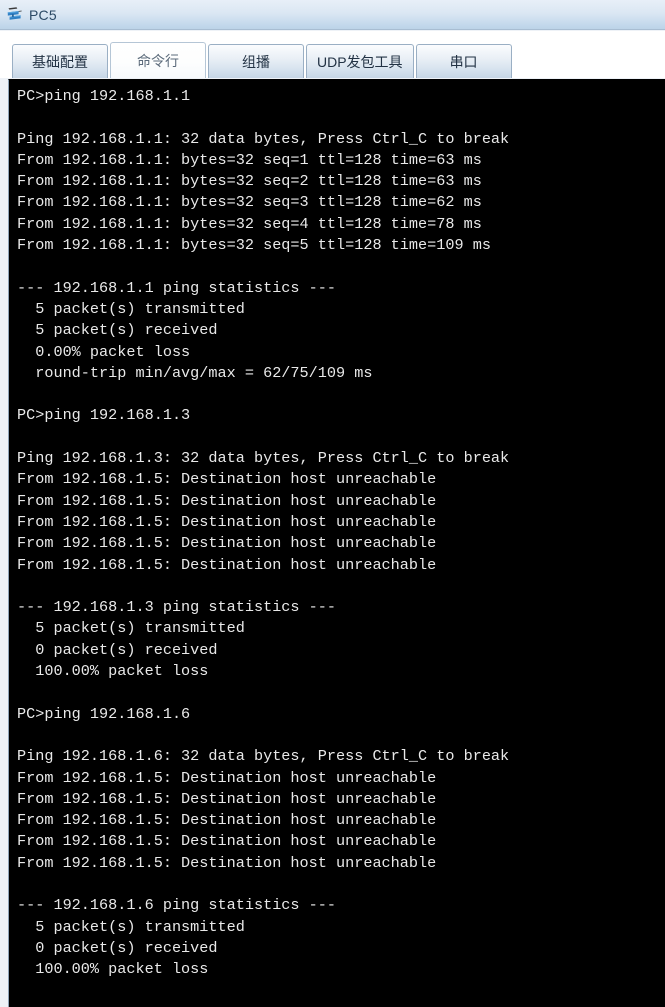 This screenshot has height=1007, width=665. I want to click on window-titlebar: PC5, so click(332, 15).